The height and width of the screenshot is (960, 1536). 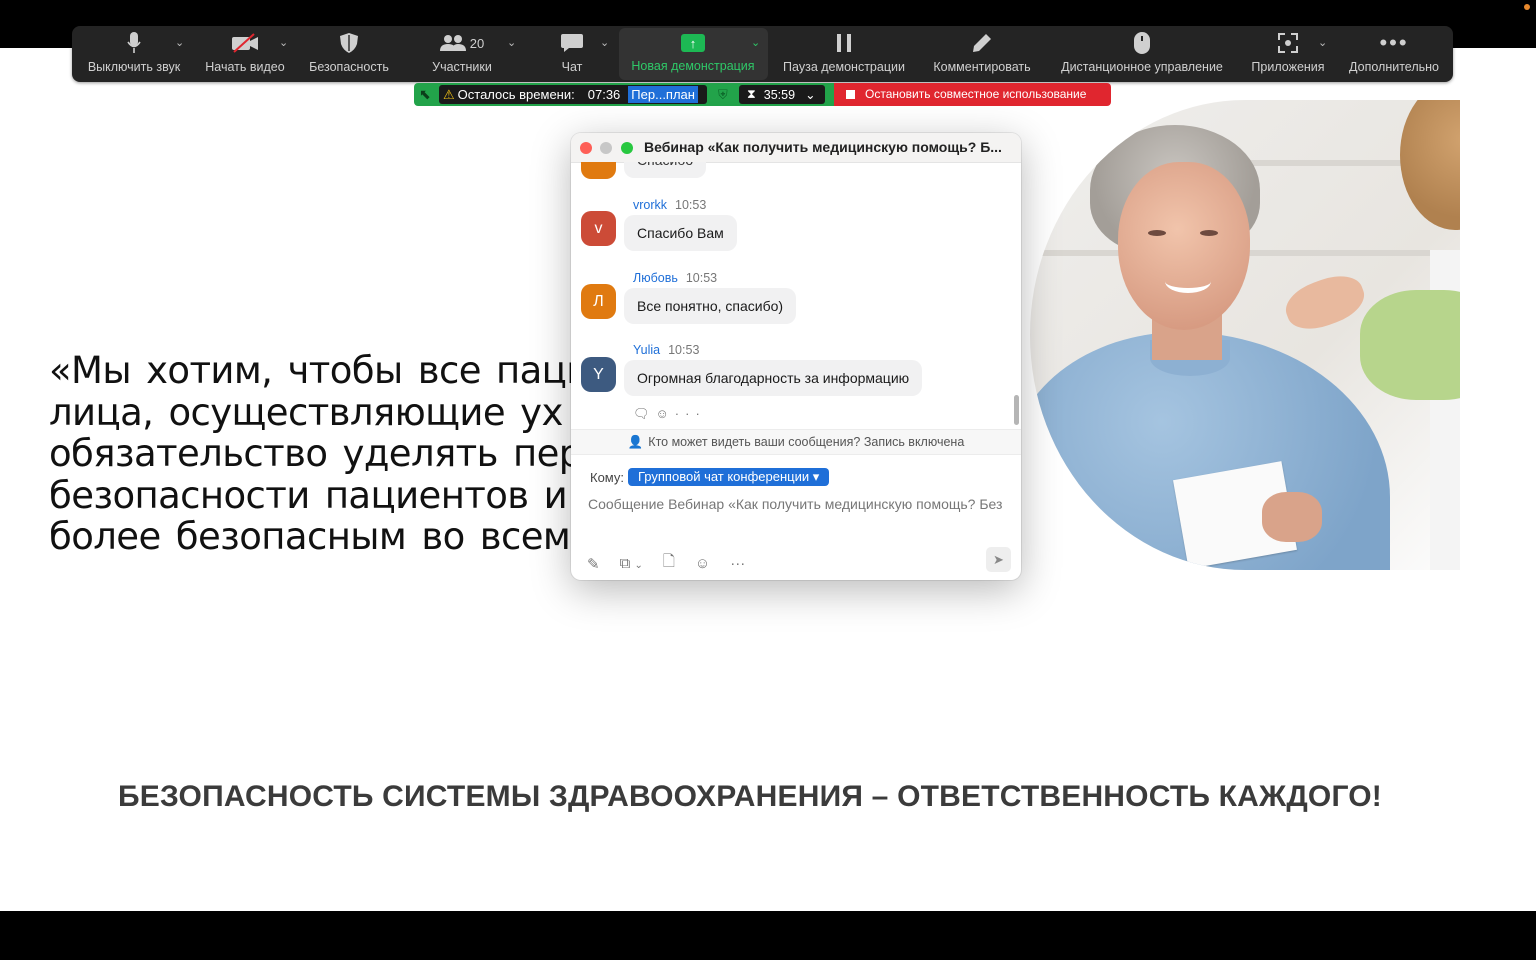 What do you see at coordinates (729, 477) in the screenshot?
I see `recipient-dropdown: Групповой чат конференции ▾` at bounding box center [729, 477].